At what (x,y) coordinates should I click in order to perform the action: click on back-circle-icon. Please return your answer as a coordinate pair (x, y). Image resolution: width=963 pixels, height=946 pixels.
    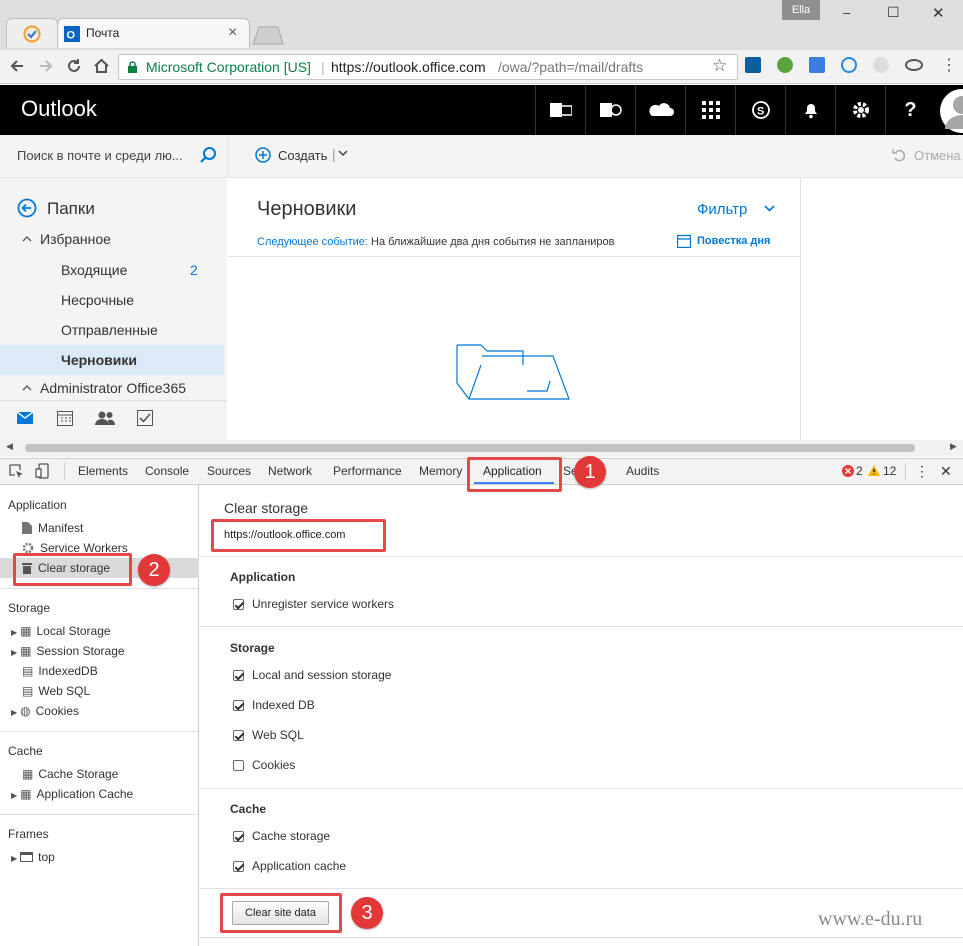
    Looking at the image, I should click on (27, 208).